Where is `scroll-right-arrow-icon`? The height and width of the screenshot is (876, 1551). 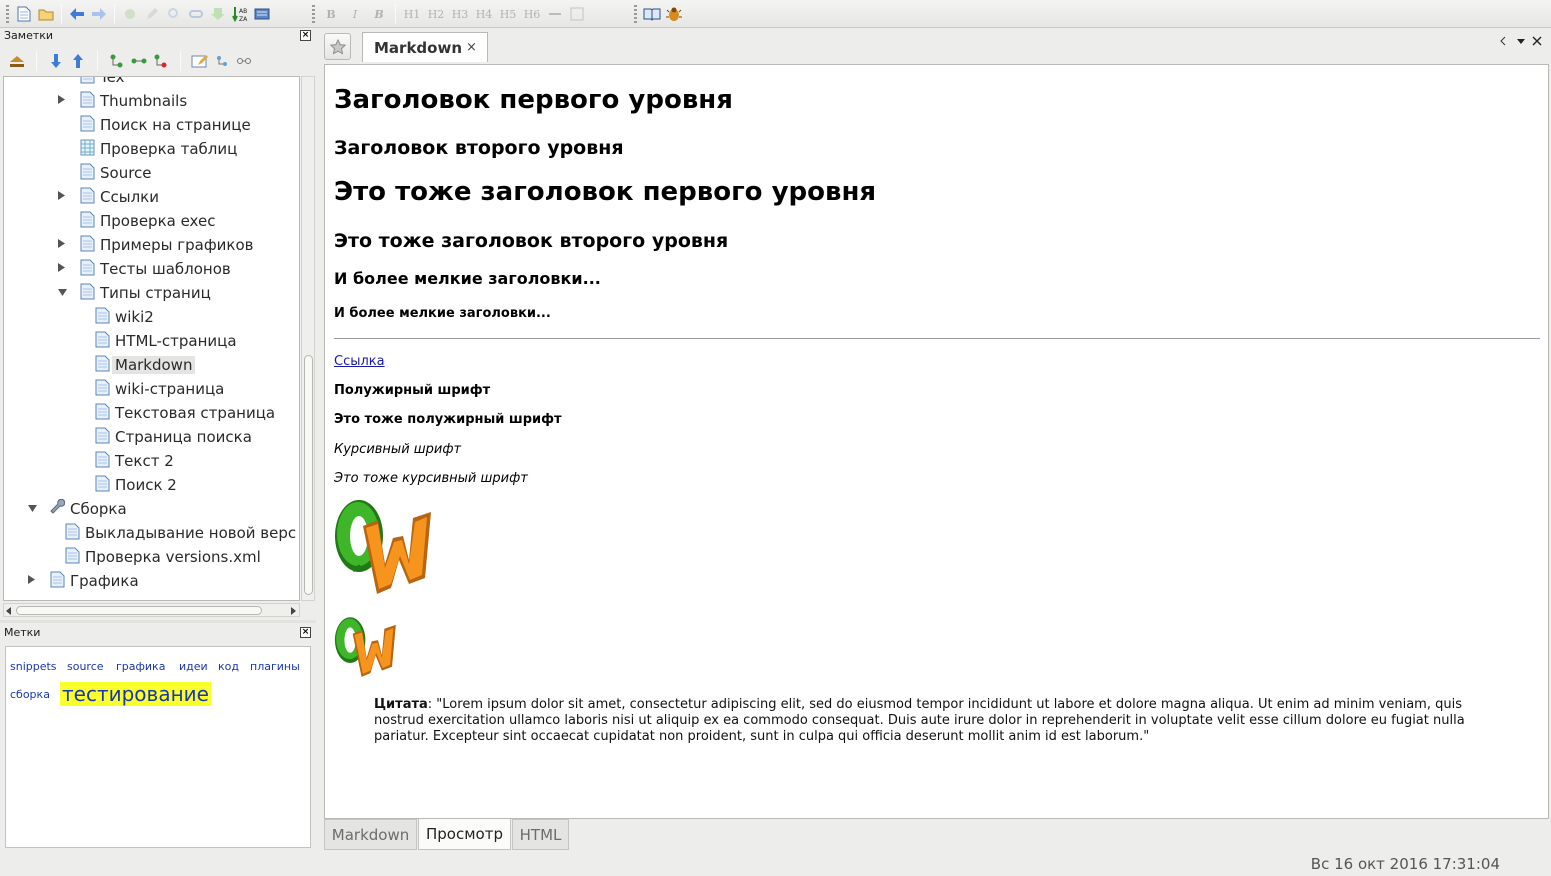 scroll-right-arrow-icon is located at coordinates (294, 611).